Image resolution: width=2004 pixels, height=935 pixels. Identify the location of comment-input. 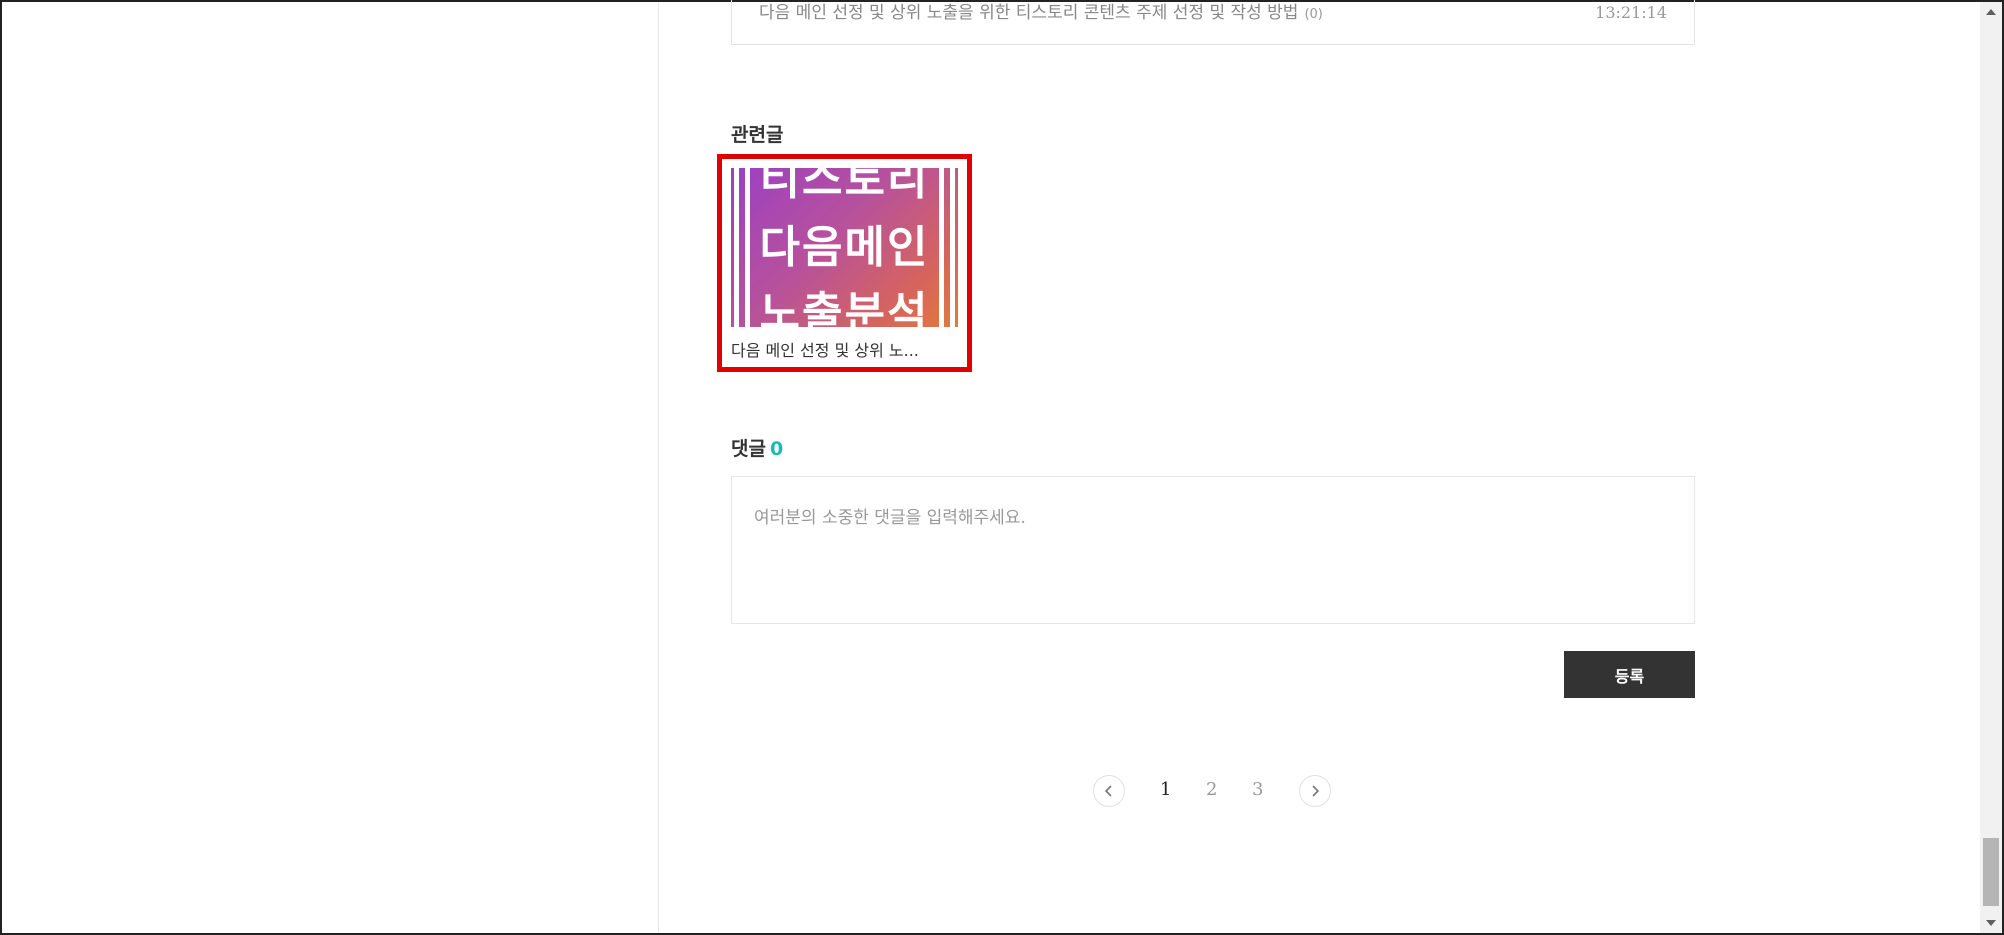
(1213, 550).